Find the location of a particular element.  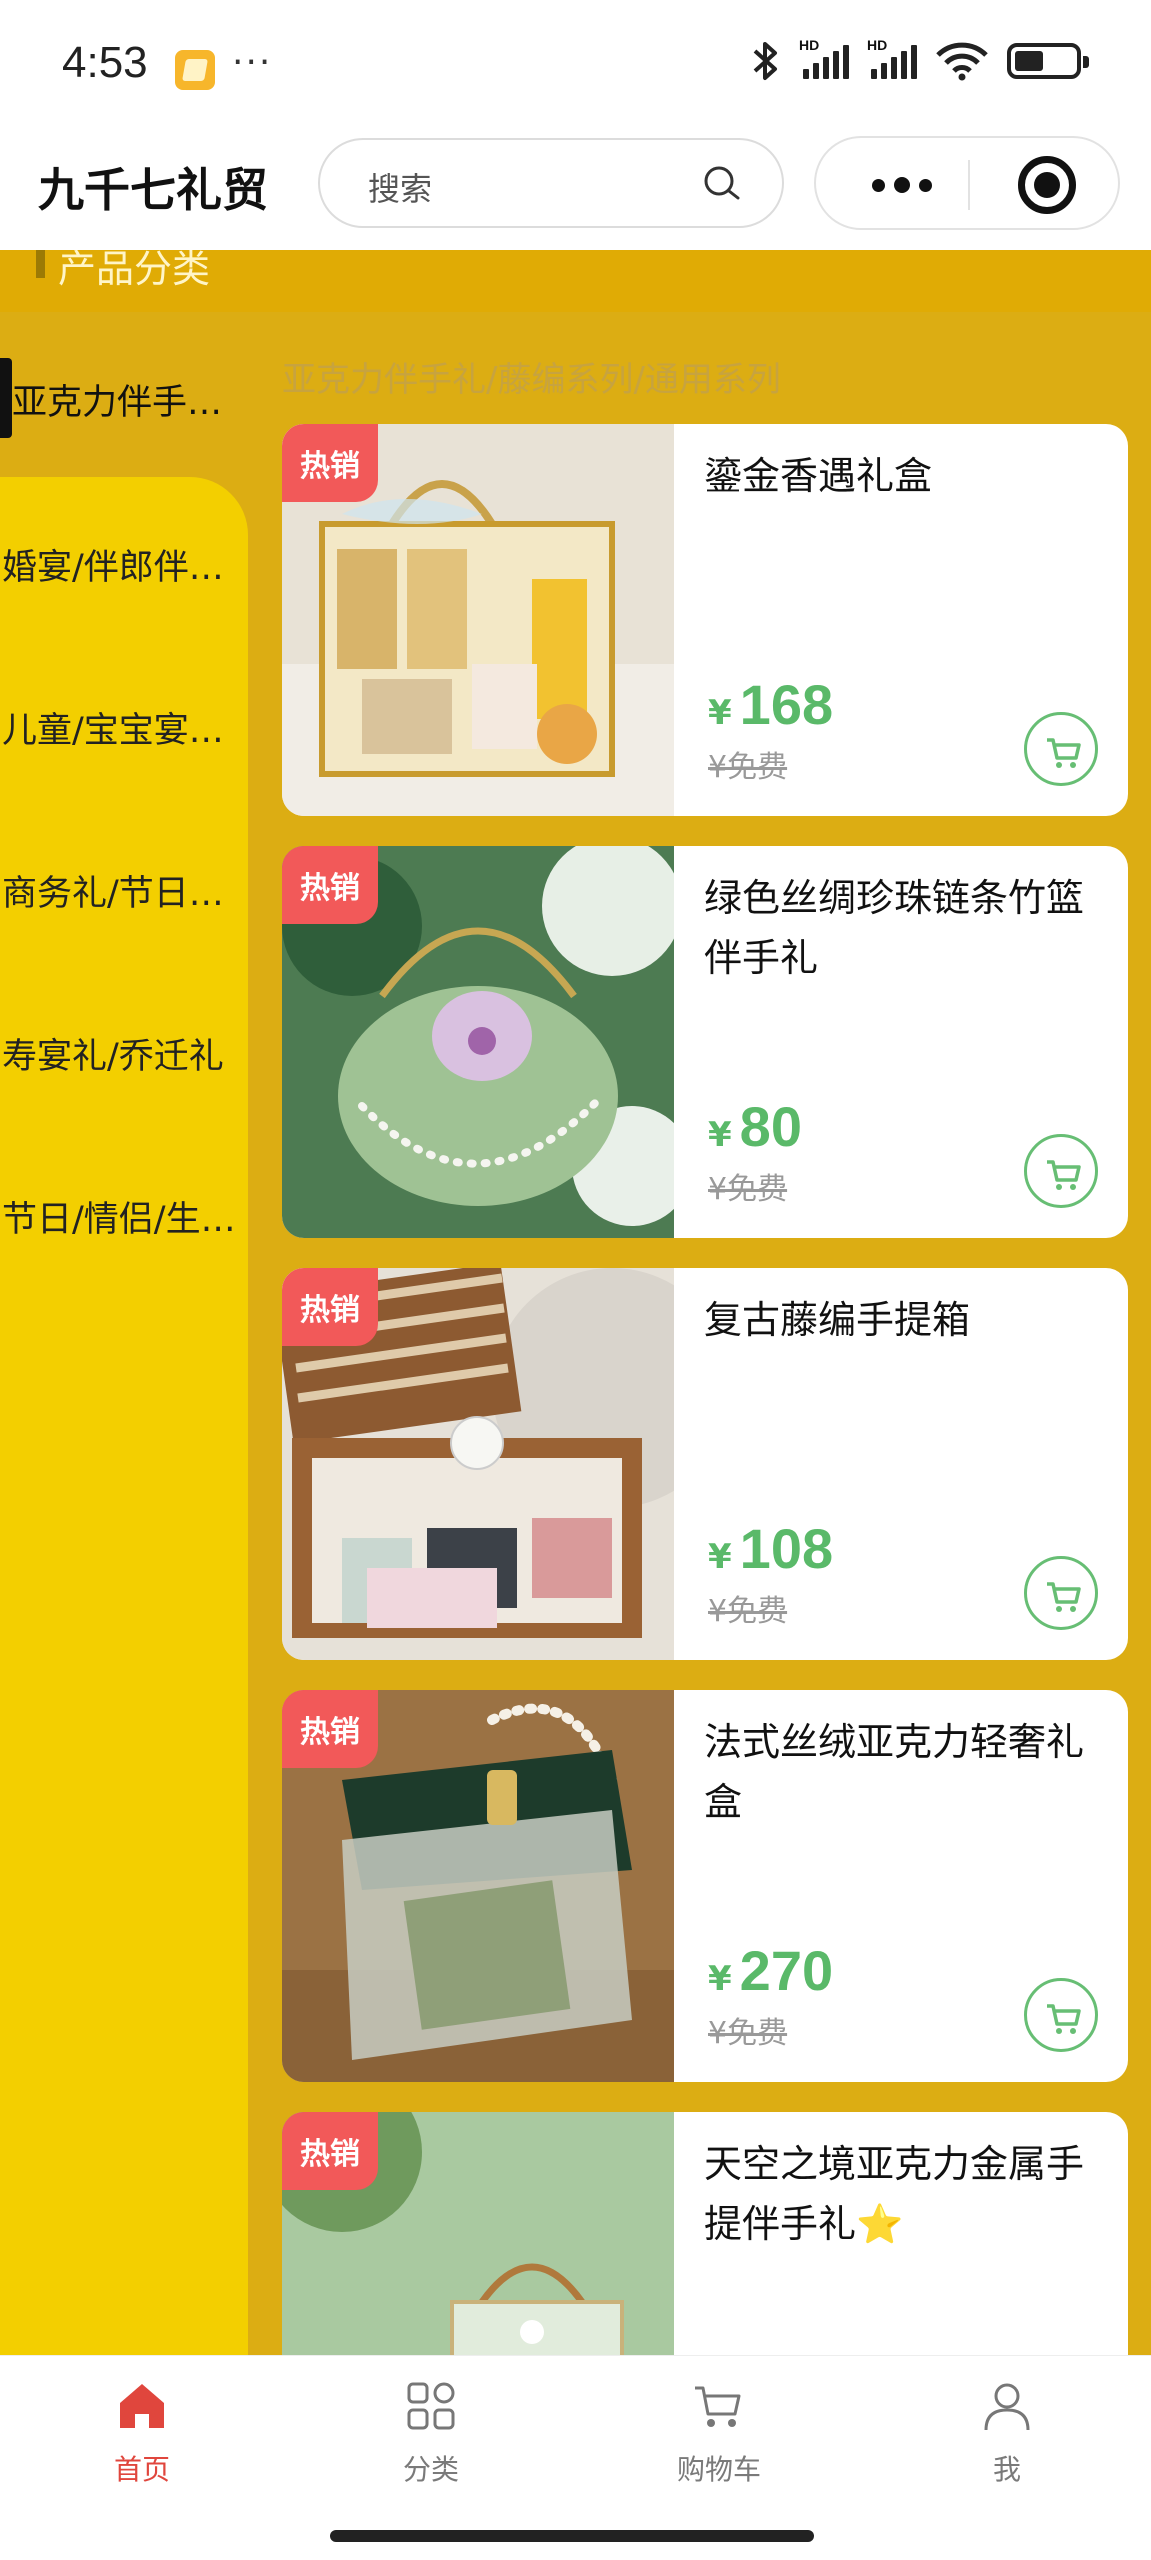

signal-icon-2: HD is located at coordinates (892, 58).